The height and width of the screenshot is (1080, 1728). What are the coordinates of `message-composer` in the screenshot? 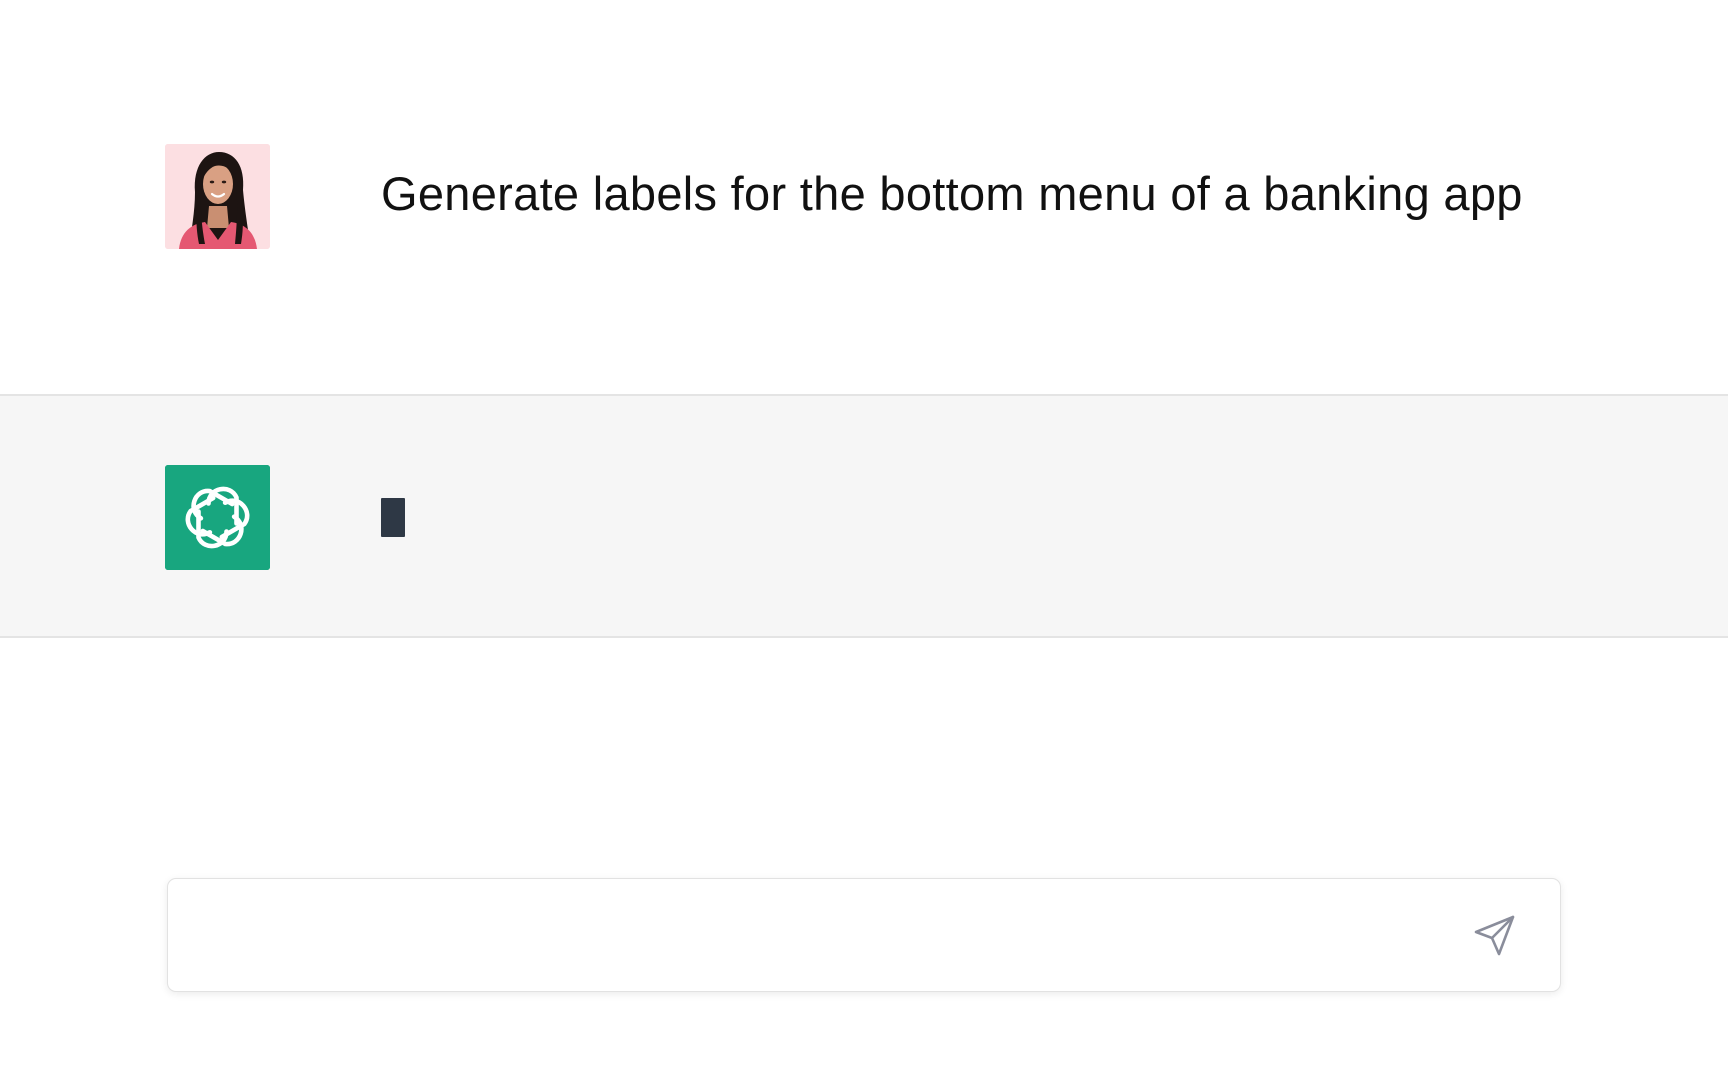 It's located at (864, 935).